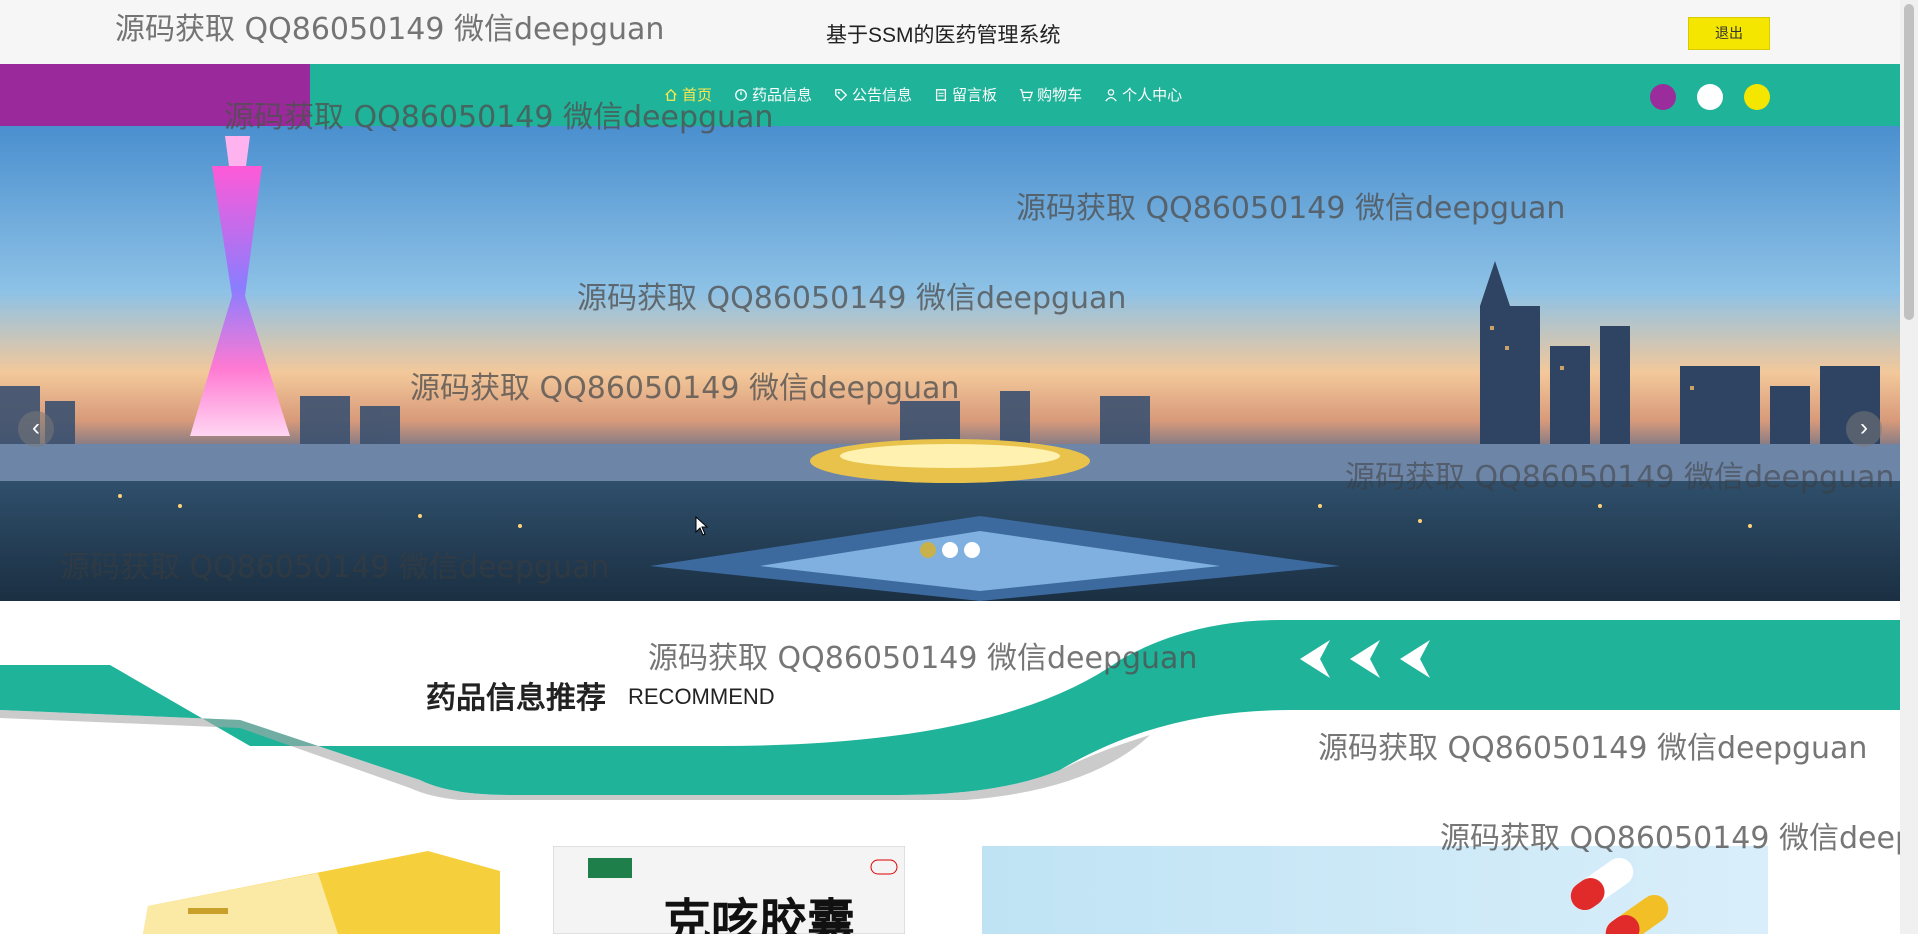 This screenshot has height=934, width=1918. I want to click on nav-item-medicine: 药品信息, so click(773, 94).